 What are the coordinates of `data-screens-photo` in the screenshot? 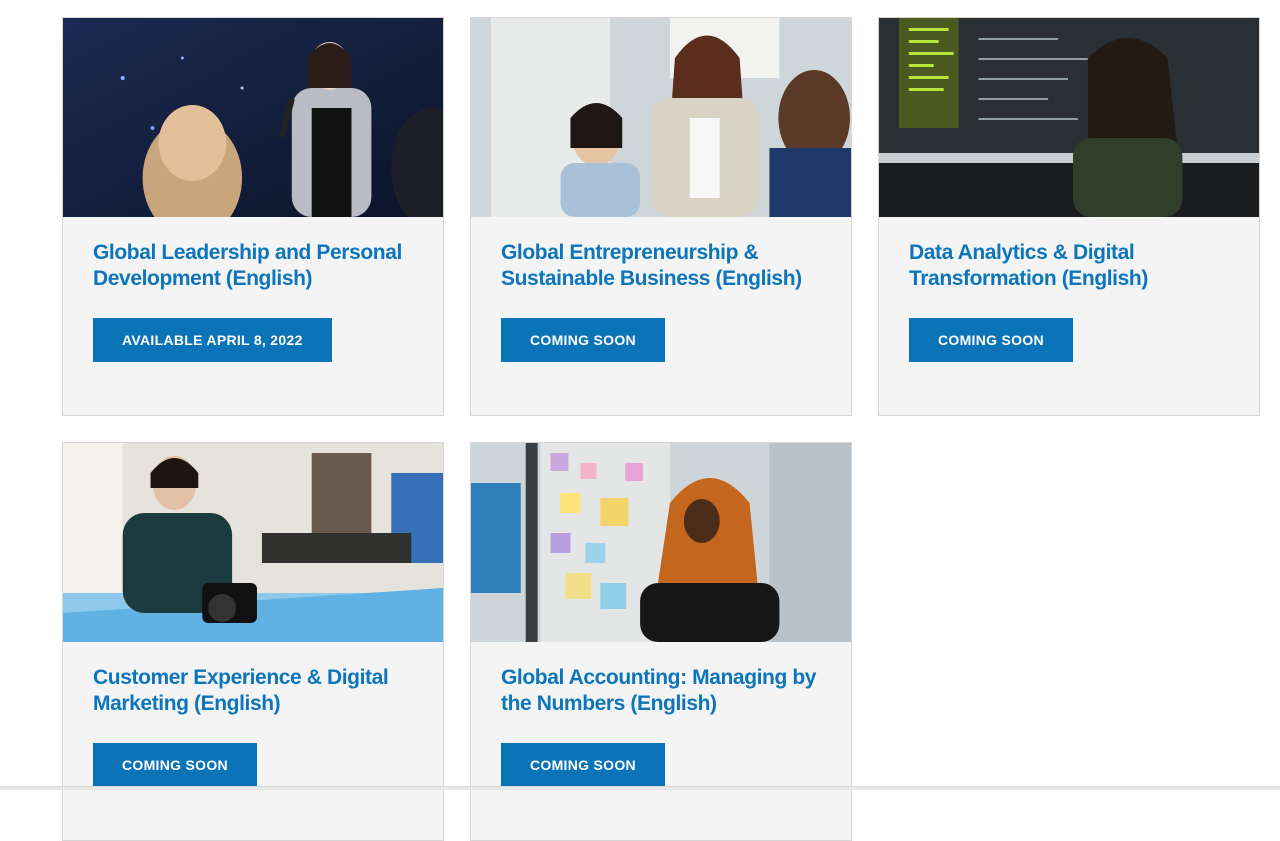 It's located at (1069, 117).